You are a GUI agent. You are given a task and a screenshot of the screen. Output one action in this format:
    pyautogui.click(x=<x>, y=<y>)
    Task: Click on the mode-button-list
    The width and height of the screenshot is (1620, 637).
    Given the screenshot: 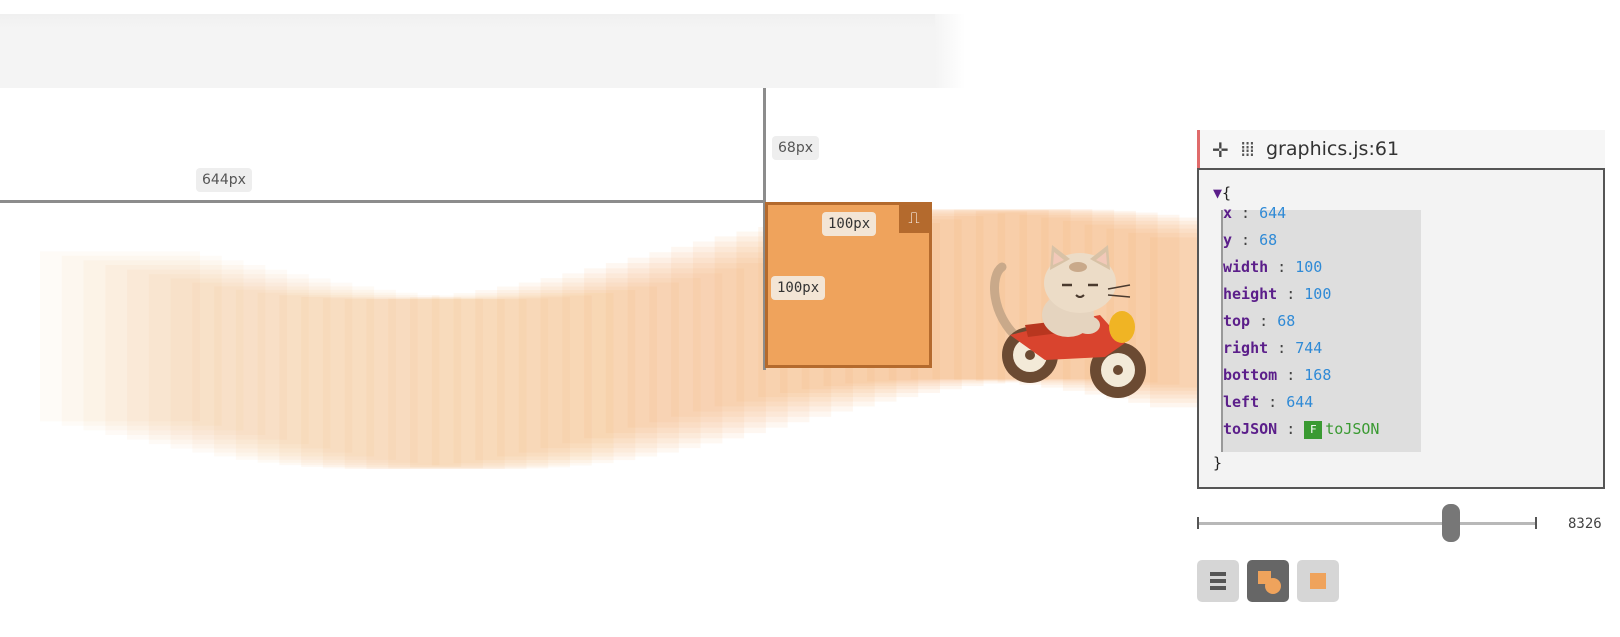 What is the action you would take?
    pyautogui.click(x=1218, y=581)
    